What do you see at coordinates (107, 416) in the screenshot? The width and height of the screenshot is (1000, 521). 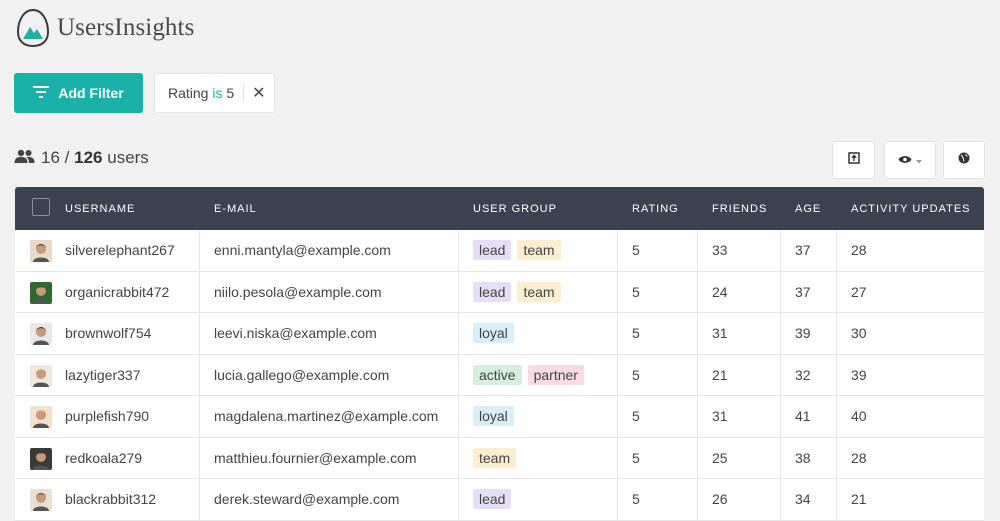 I see `username-cell: purplefish790` at bounding box center [107, 416].